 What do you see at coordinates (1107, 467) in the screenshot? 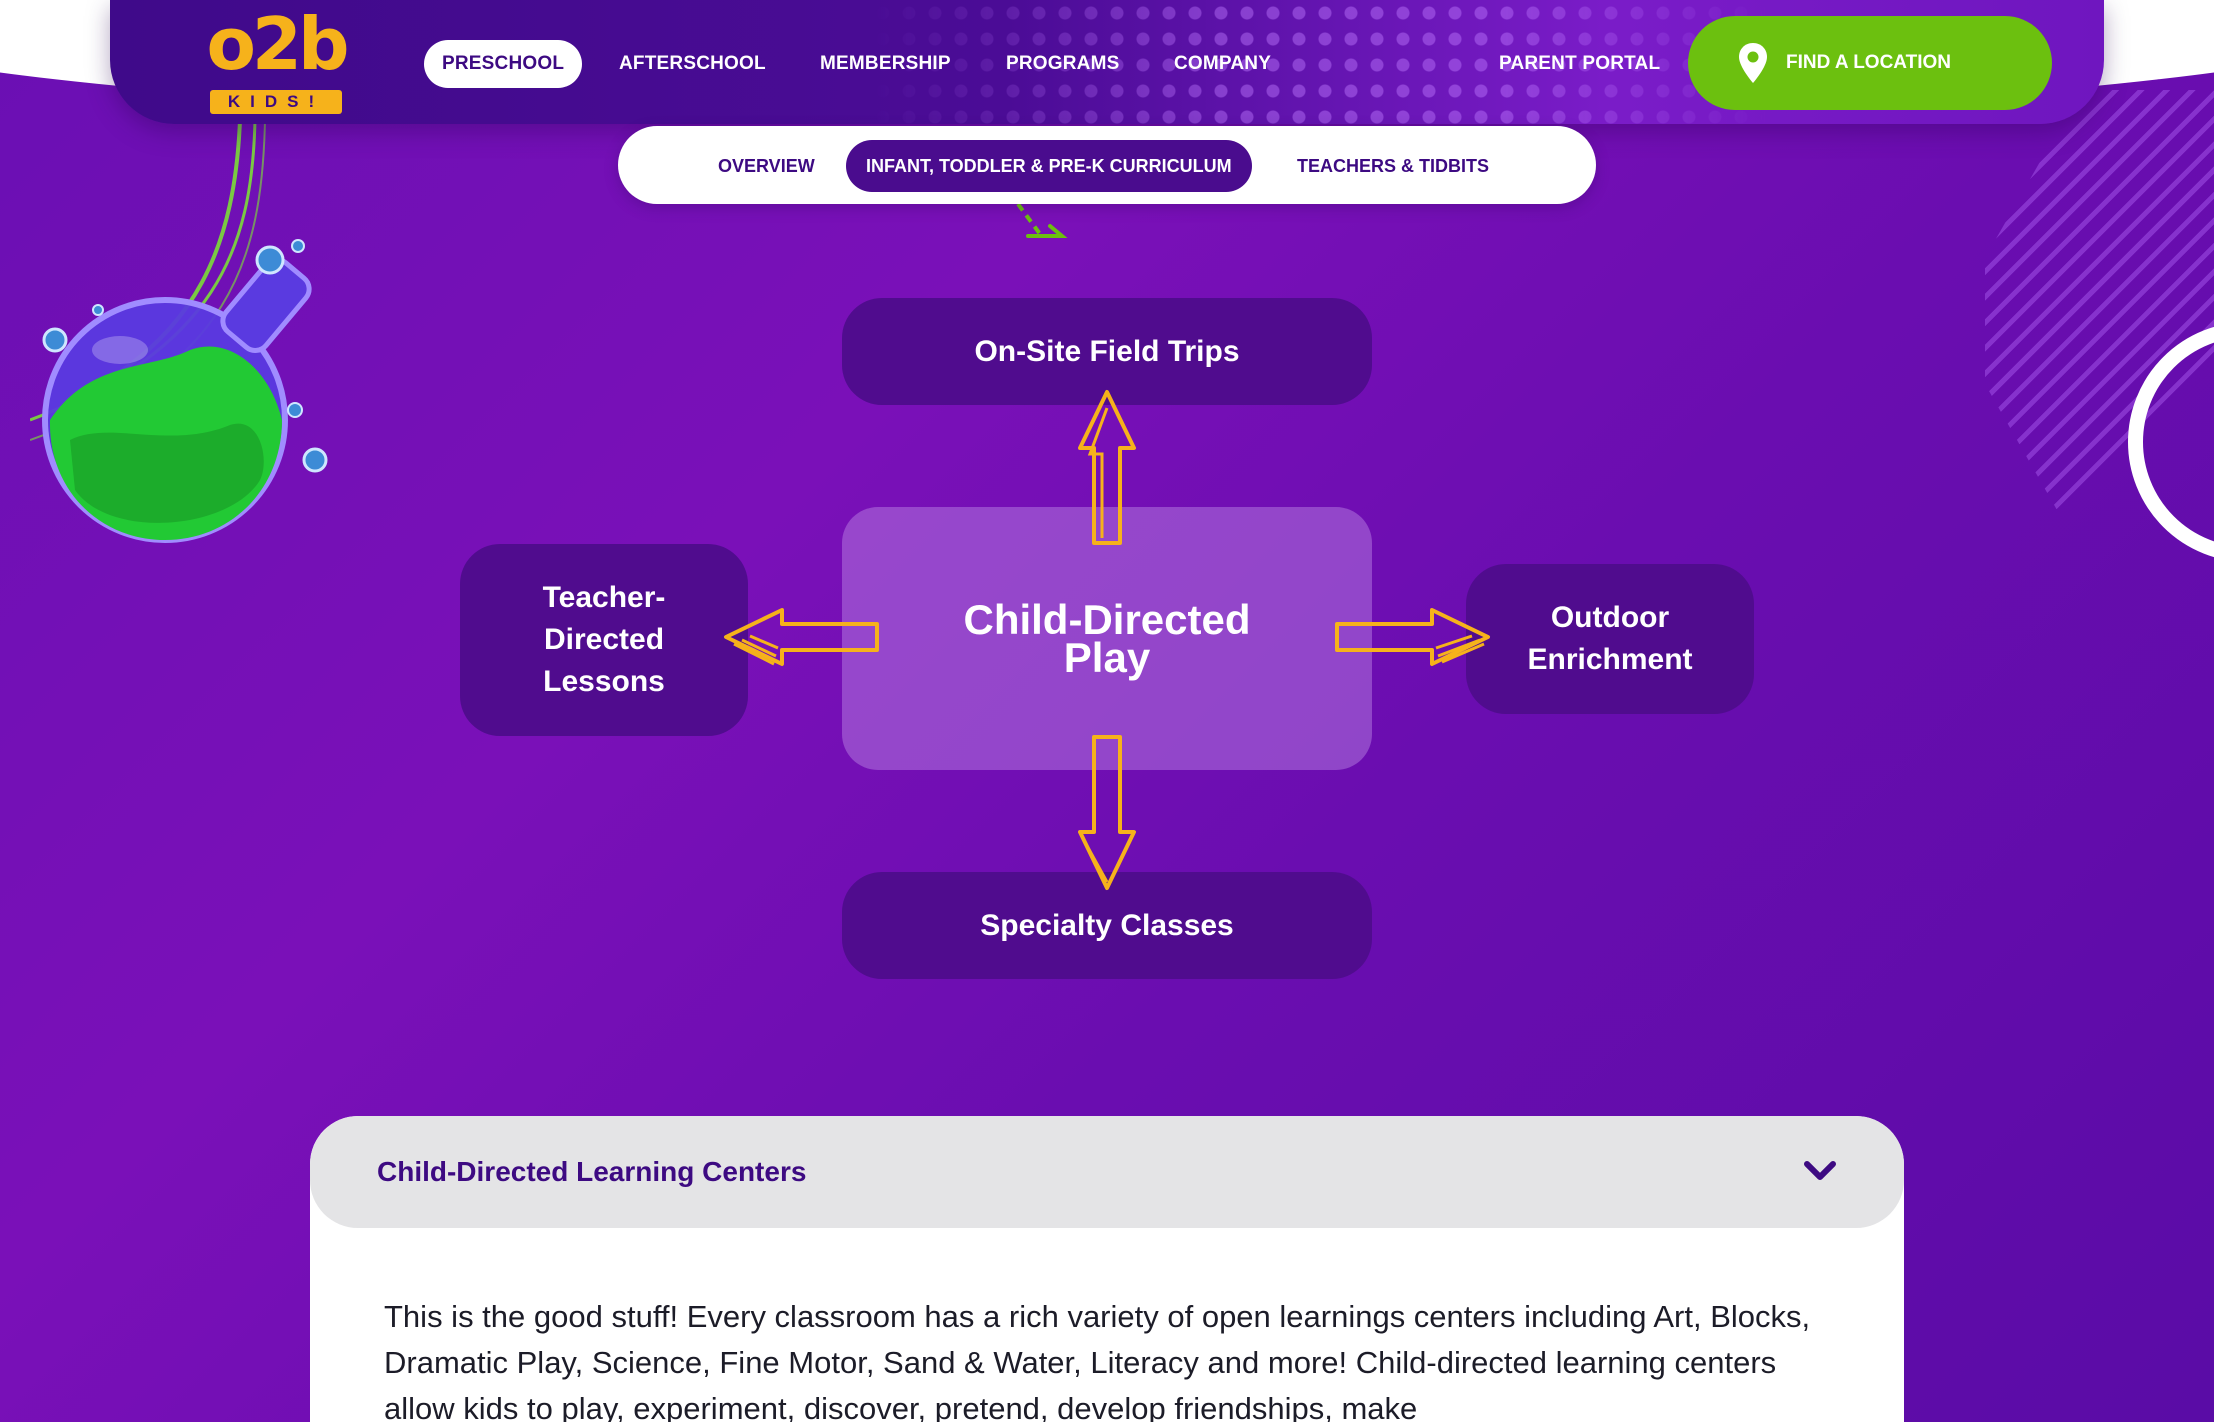
I see `arrow-up-icon` at bounding box center [1107, 467].